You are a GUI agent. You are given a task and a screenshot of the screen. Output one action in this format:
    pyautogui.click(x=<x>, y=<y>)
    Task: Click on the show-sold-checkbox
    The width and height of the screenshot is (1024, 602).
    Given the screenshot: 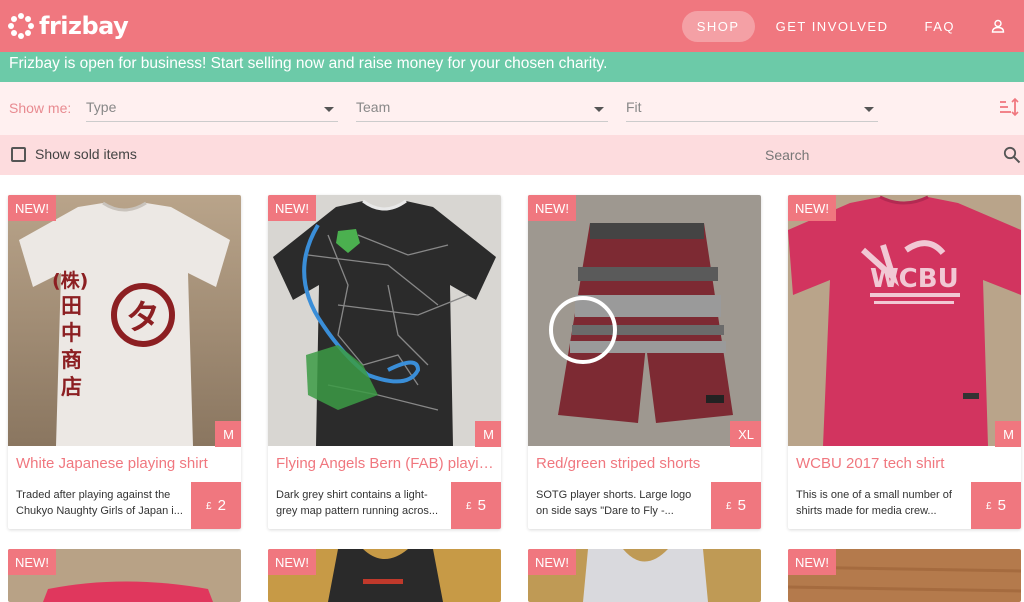 What is the action you would take?
    pyautogui.click(x=18, y=154)
    